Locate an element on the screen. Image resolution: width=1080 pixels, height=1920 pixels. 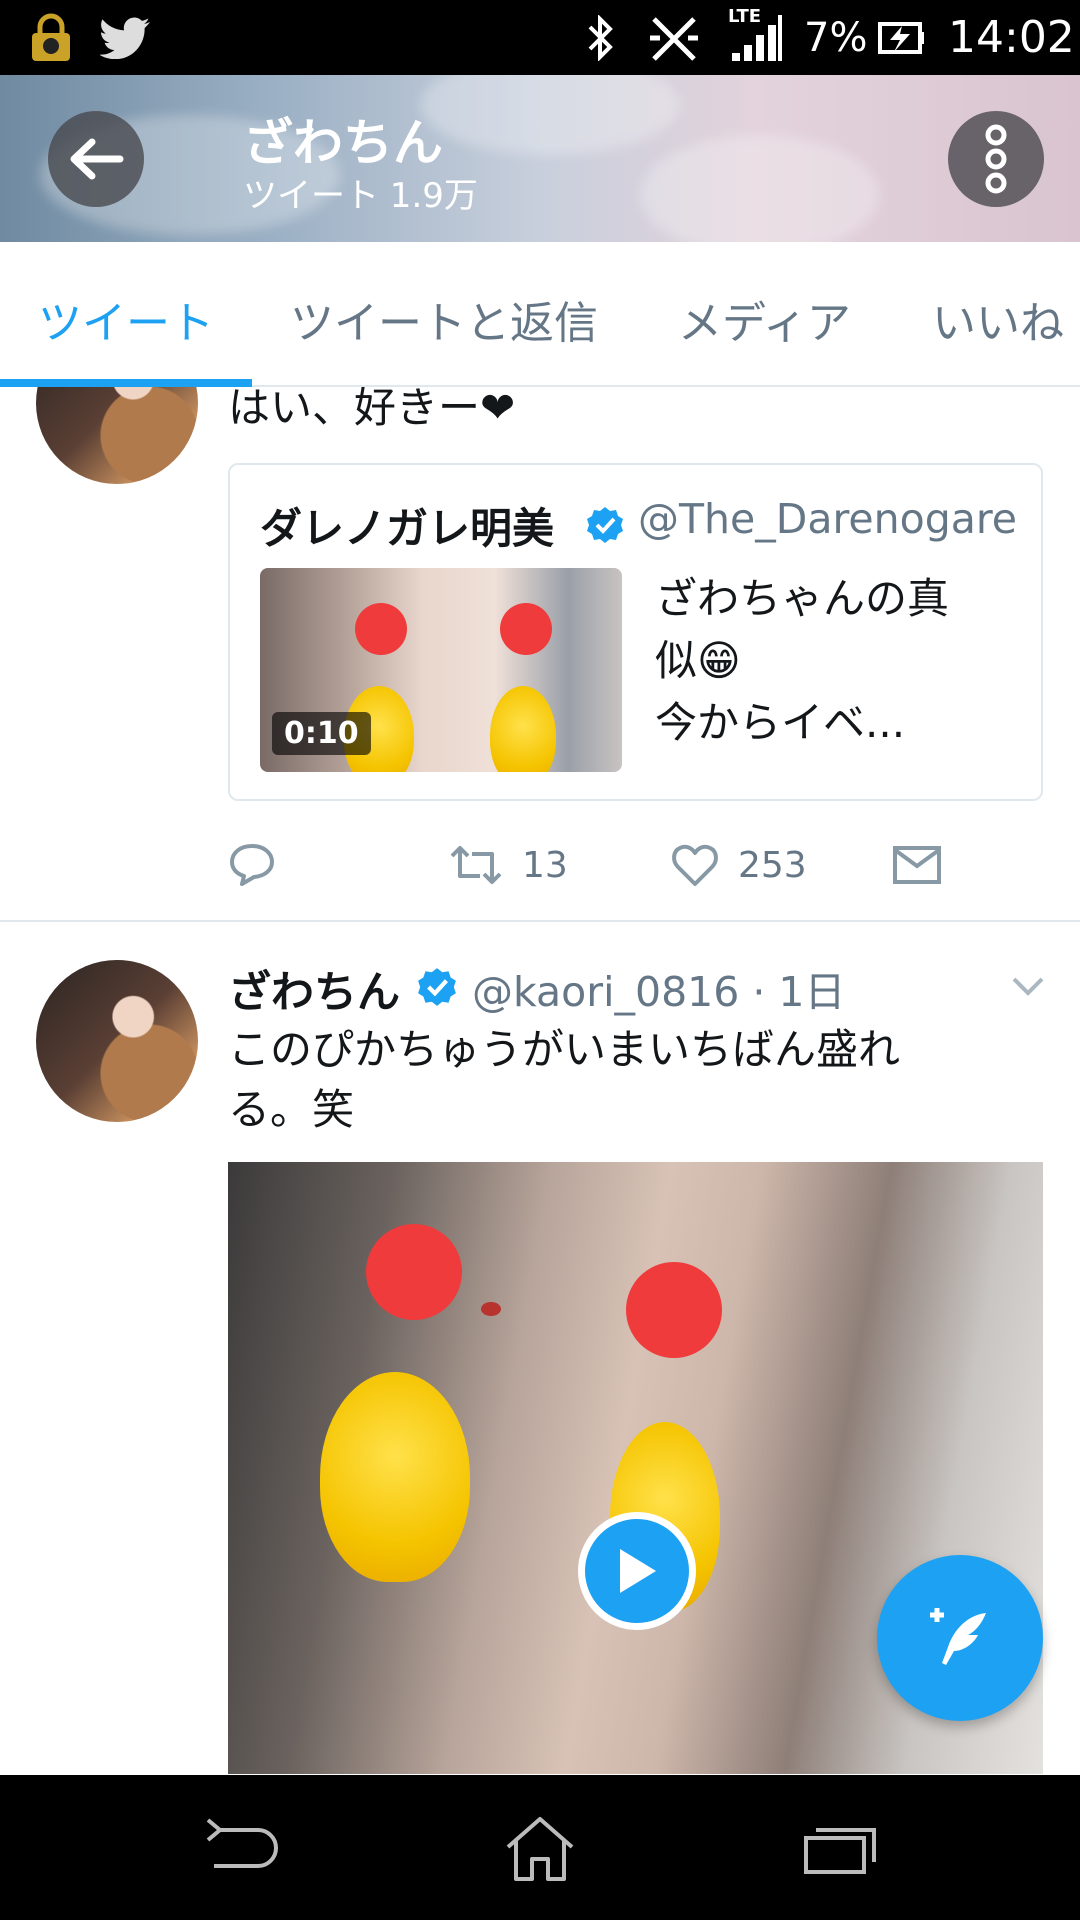
back-button is located at coordinates (96, 159).